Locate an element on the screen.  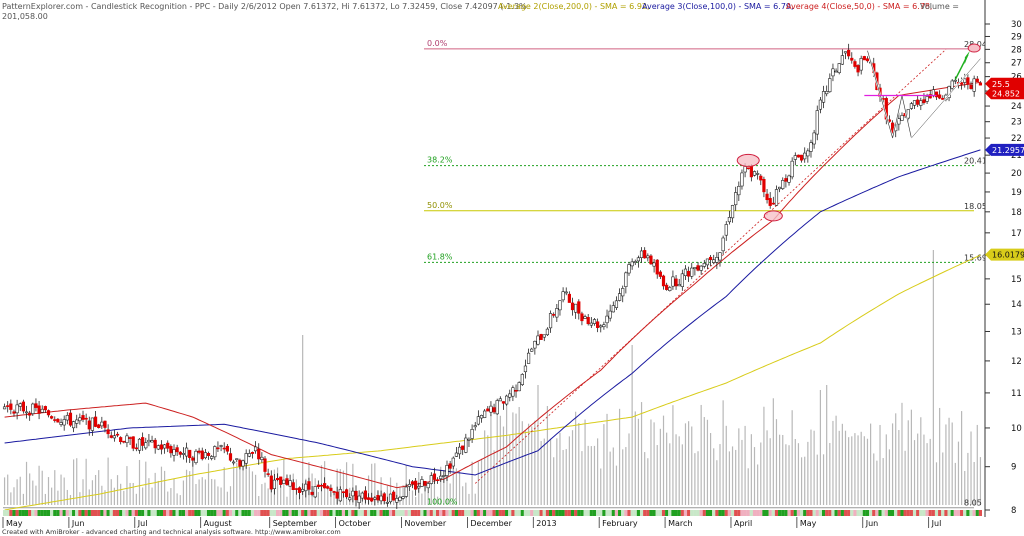
x-tick-label: Jun is located at coordinates (78, 523).